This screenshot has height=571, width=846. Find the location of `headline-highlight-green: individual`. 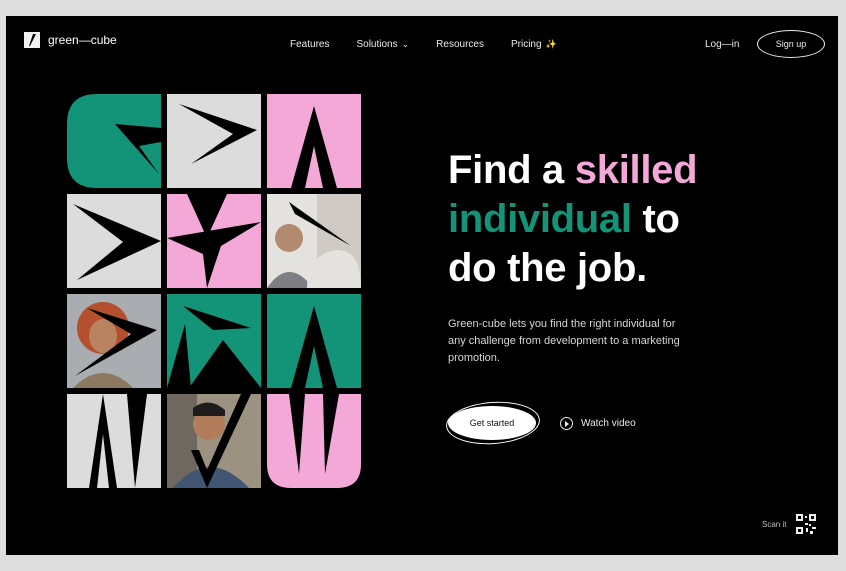

headline-highlight-green: individual is located at coordinates (540, 219).